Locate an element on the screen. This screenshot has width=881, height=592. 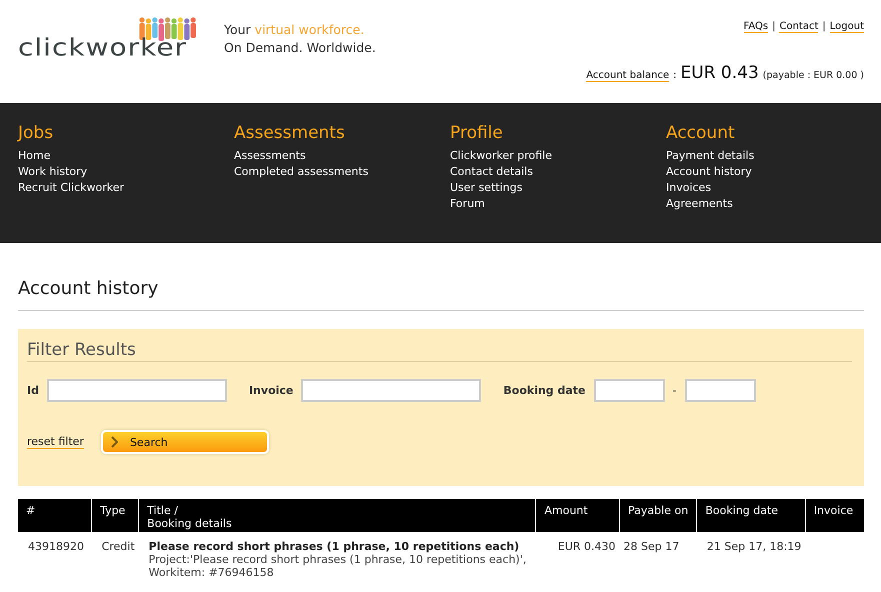
chevron-icon is located at coordinates (114, 442).